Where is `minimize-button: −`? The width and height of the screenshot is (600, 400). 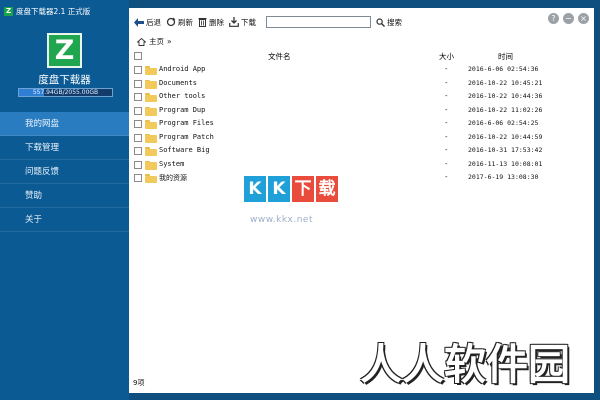
minimize-button: − is located at coordinates (568, 18).